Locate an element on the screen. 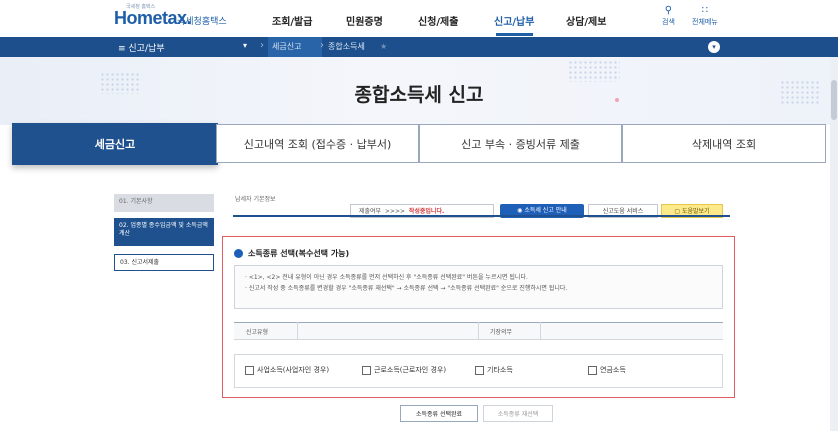 The width and height of the screenshot is (838, 431). checkbox-label: 기타소득 is located at coordinates (500, 370).